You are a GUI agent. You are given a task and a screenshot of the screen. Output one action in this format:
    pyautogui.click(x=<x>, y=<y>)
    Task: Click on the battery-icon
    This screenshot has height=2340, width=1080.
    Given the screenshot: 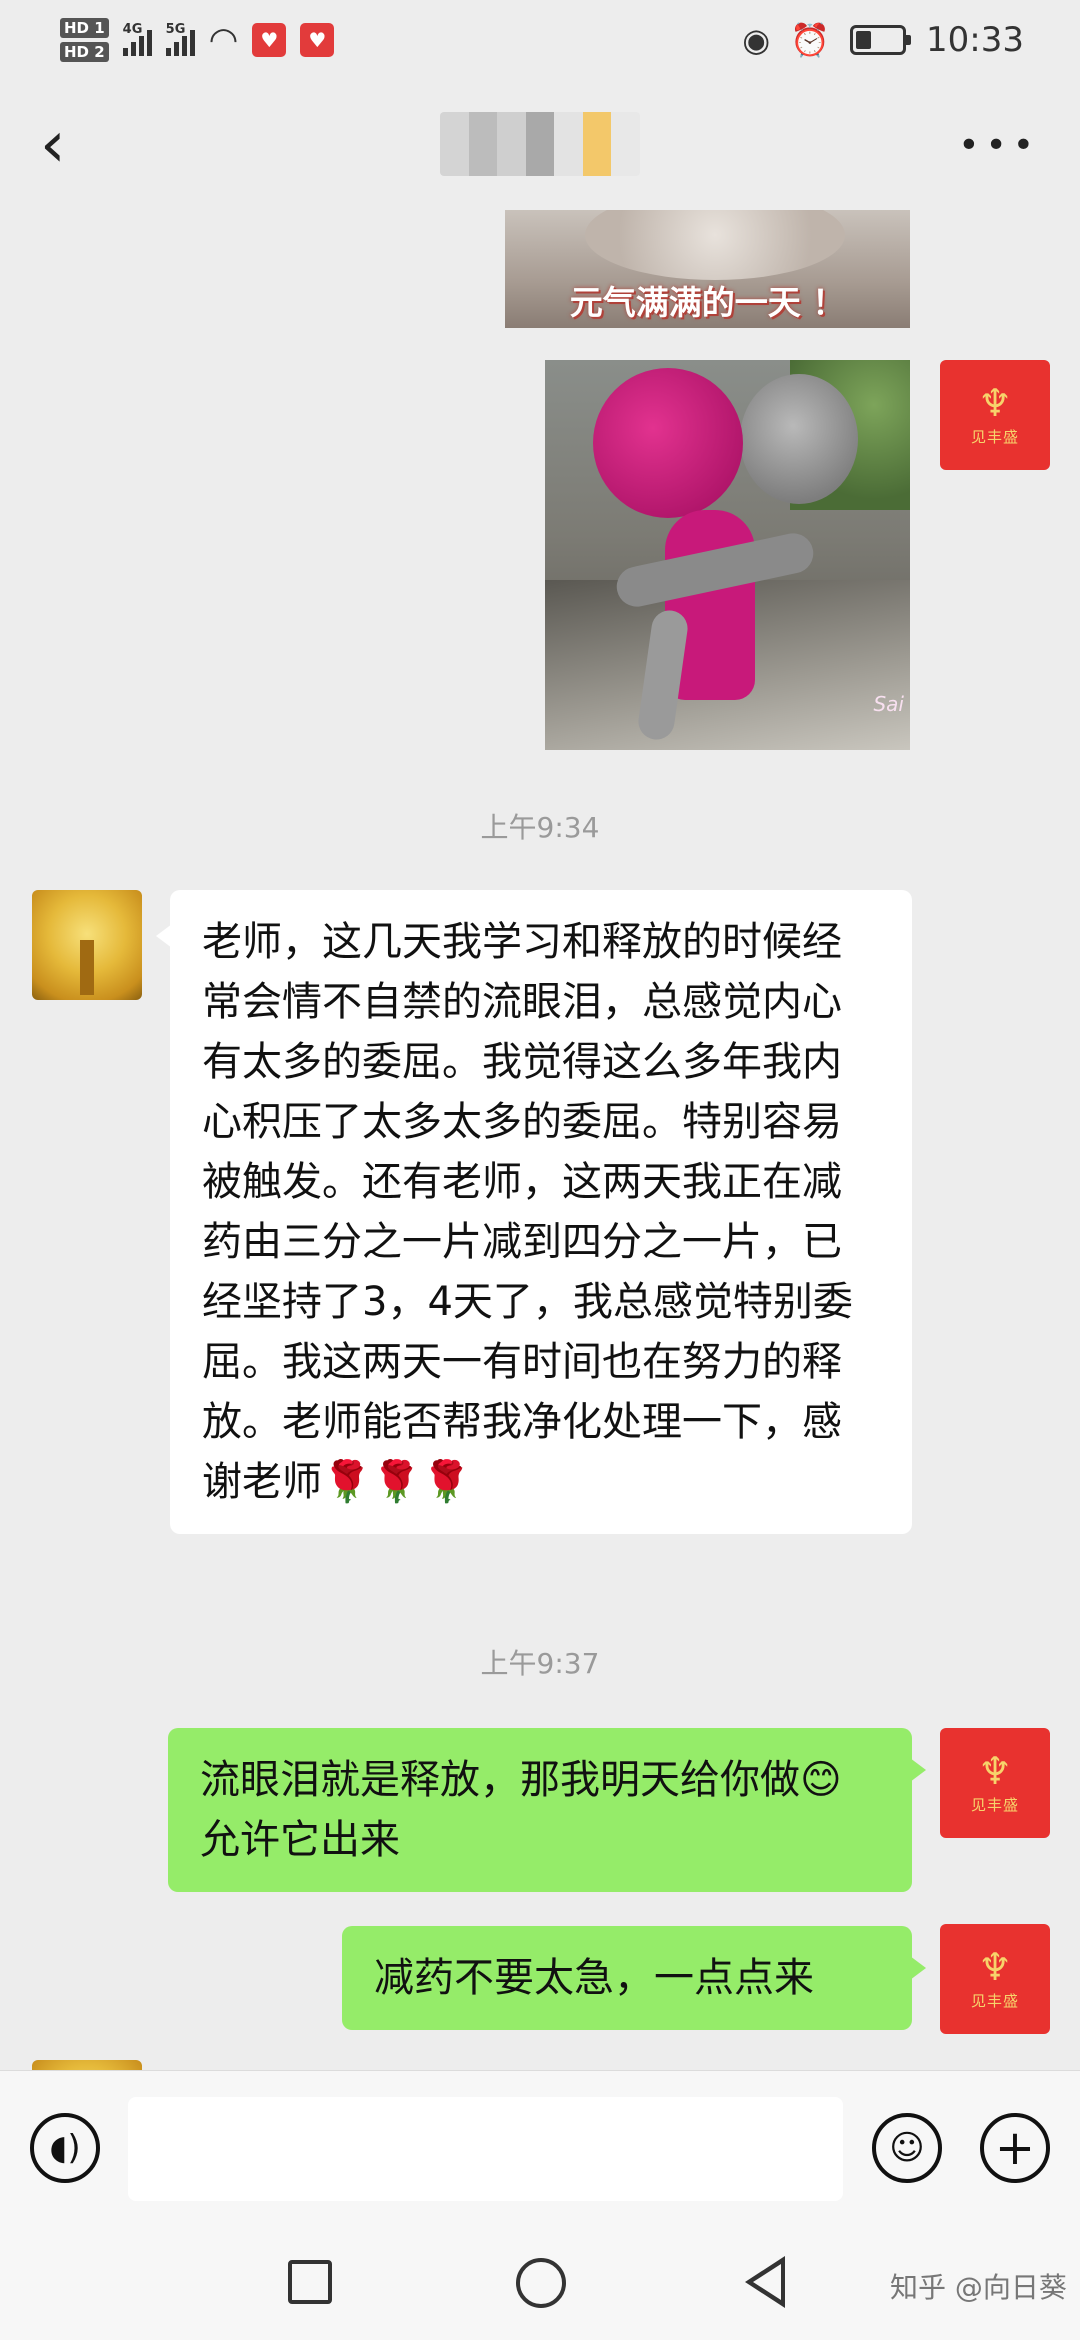 What is the action you would take?
    pyautogui.click(x=881, y=40)
    